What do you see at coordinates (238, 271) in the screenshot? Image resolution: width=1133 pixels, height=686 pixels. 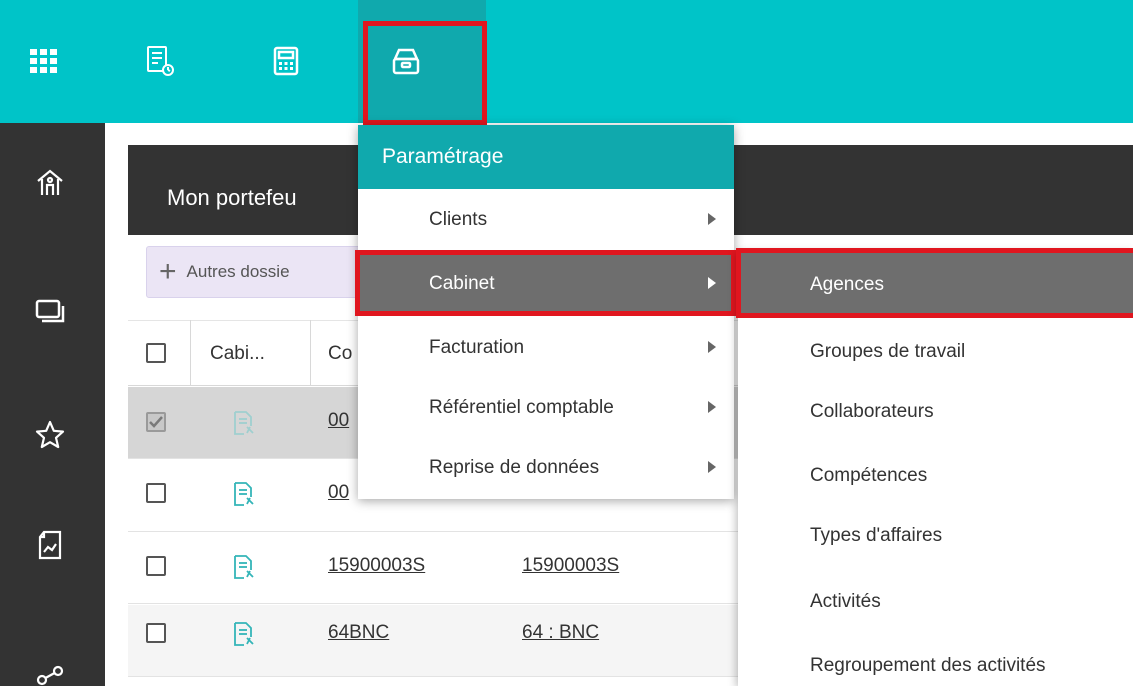 I see `other-folders-label: Autres dossie` at bounding box center [238, 271].